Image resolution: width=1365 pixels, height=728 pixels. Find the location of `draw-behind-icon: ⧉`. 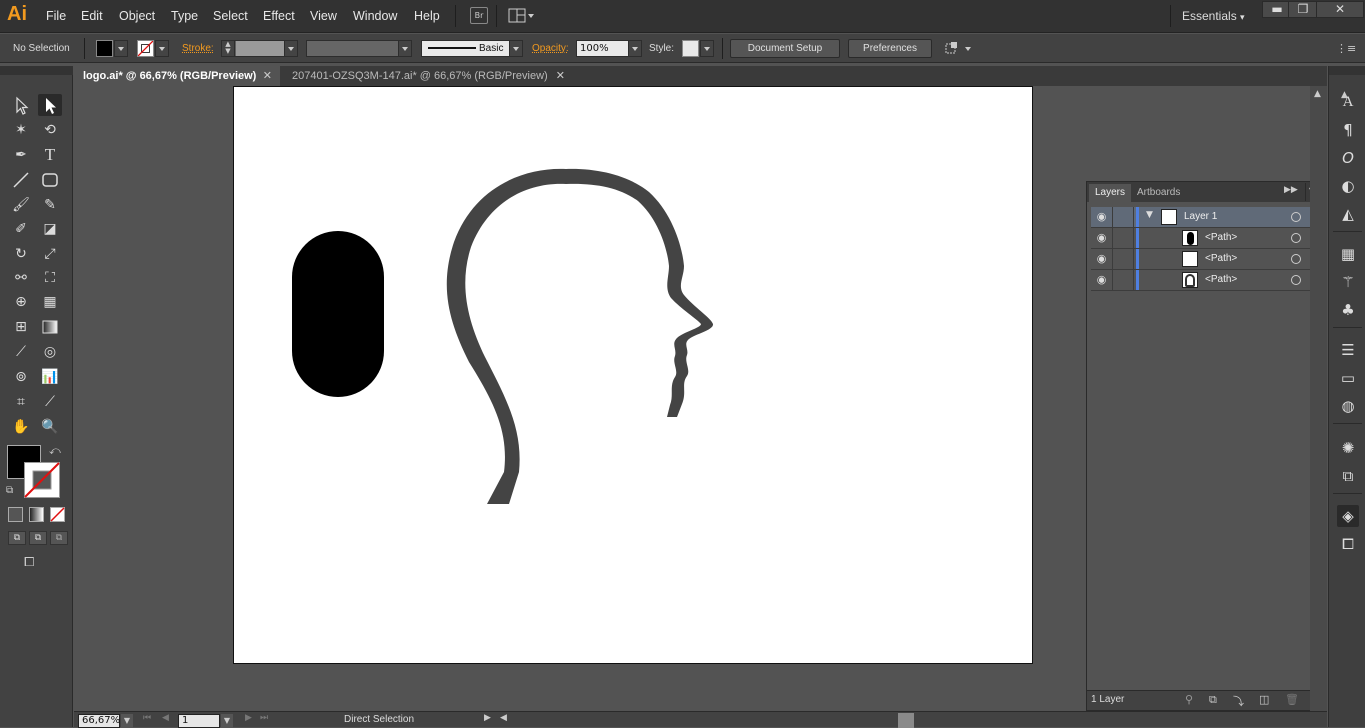

draw-behind-icon: ⧉ is located at coordinates (38, 538).